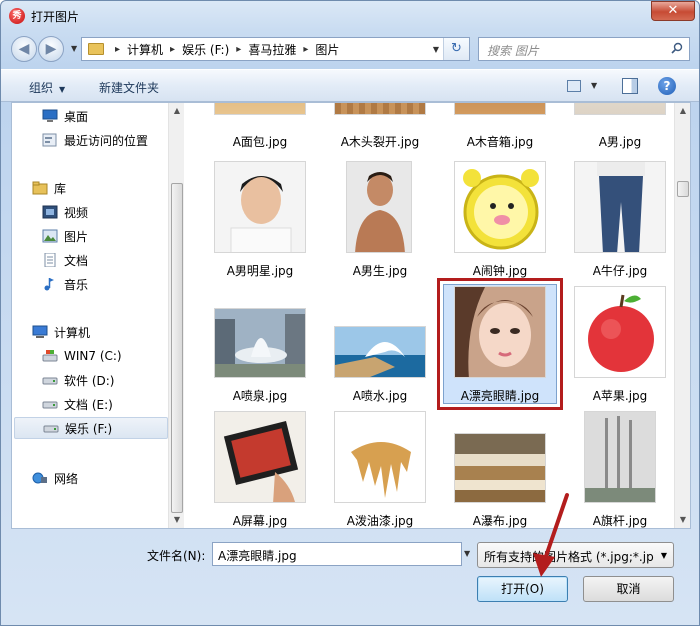 This screenshot has width=700, height=626. What do you see at coordinates (49, 284) in the screenshot?
I see `music-icon` at bounding box center [49, 284].